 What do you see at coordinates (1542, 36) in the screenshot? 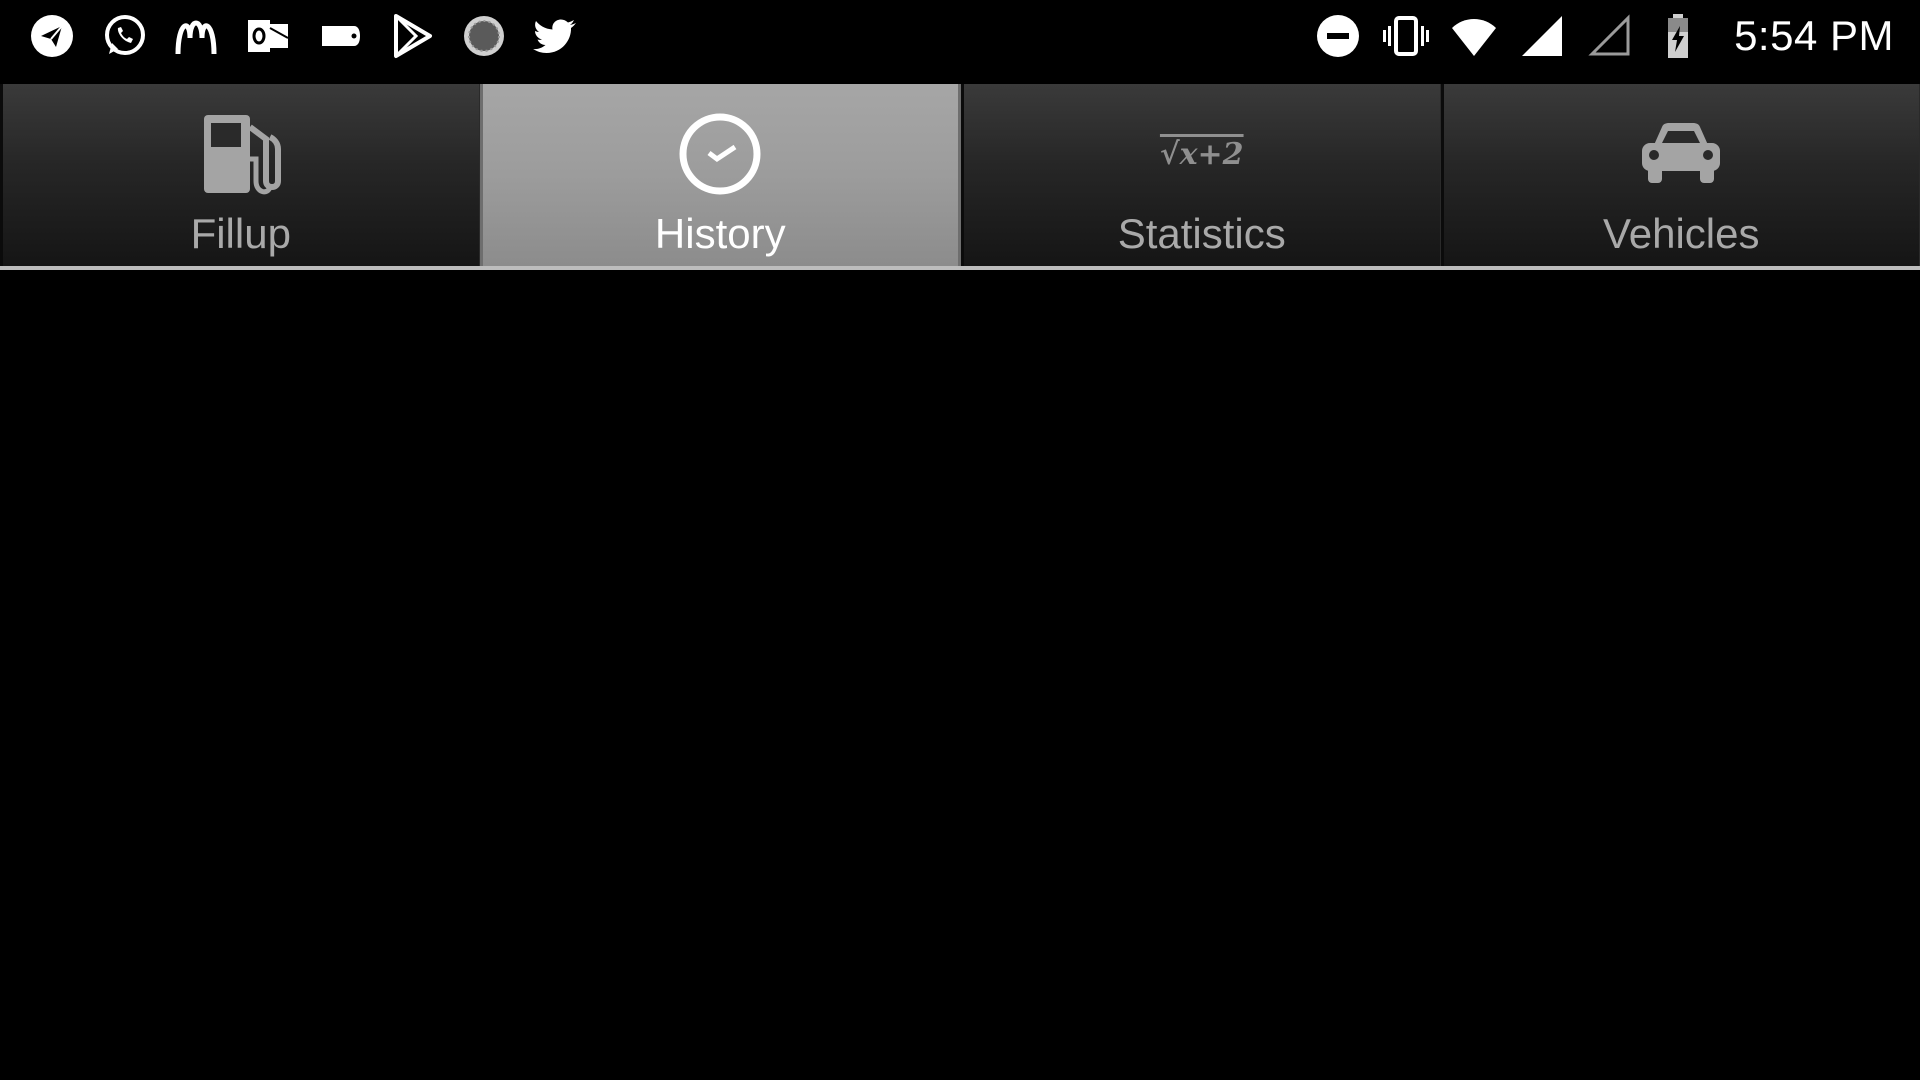
I see `cell-signal-icon` at bounding box center [1542, 36].